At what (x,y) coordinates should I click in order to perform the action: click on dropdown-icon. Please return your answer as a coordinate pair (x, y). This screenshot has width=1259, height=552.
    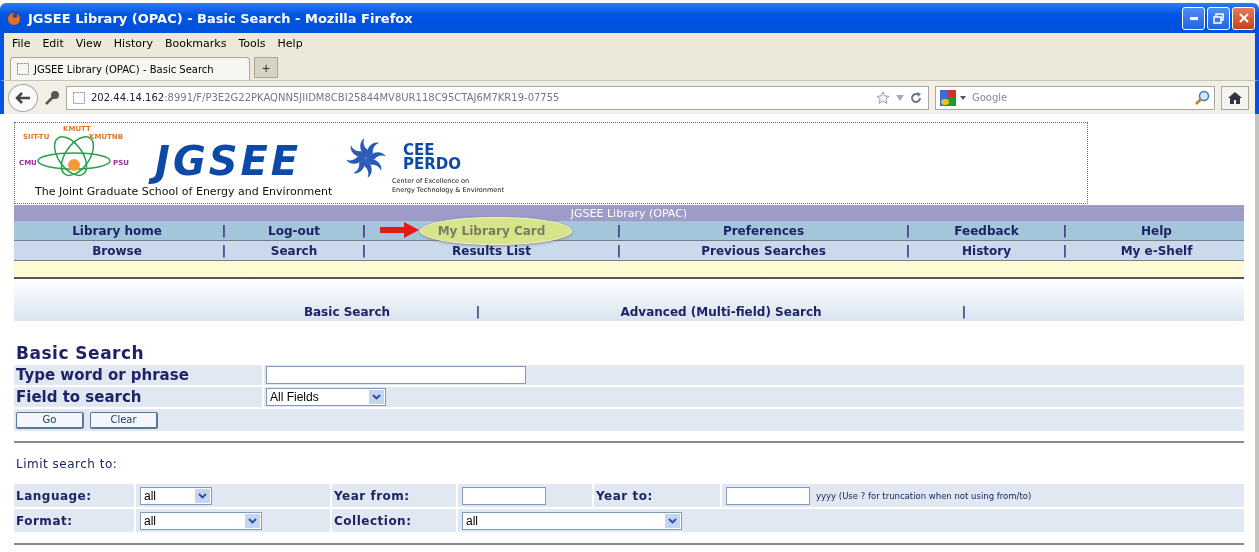
    Looking at the image, I should click on (900, 97).